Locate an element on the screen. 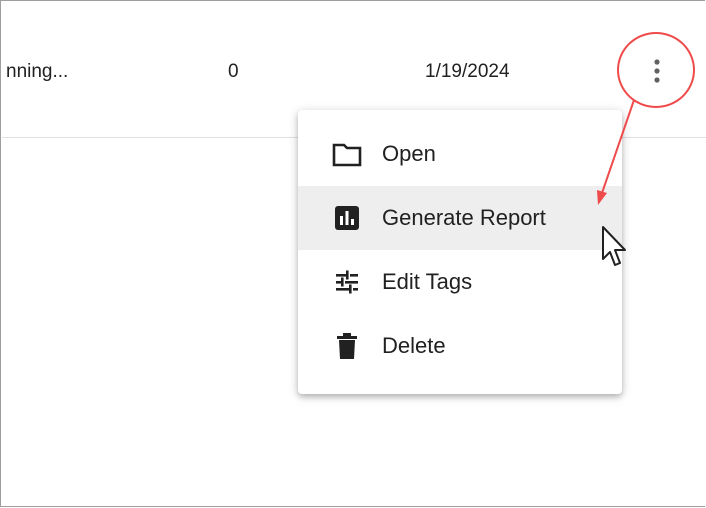 The height and width of the screenshot is (508, 706). folder-icon is located at coordinates (347, 154).